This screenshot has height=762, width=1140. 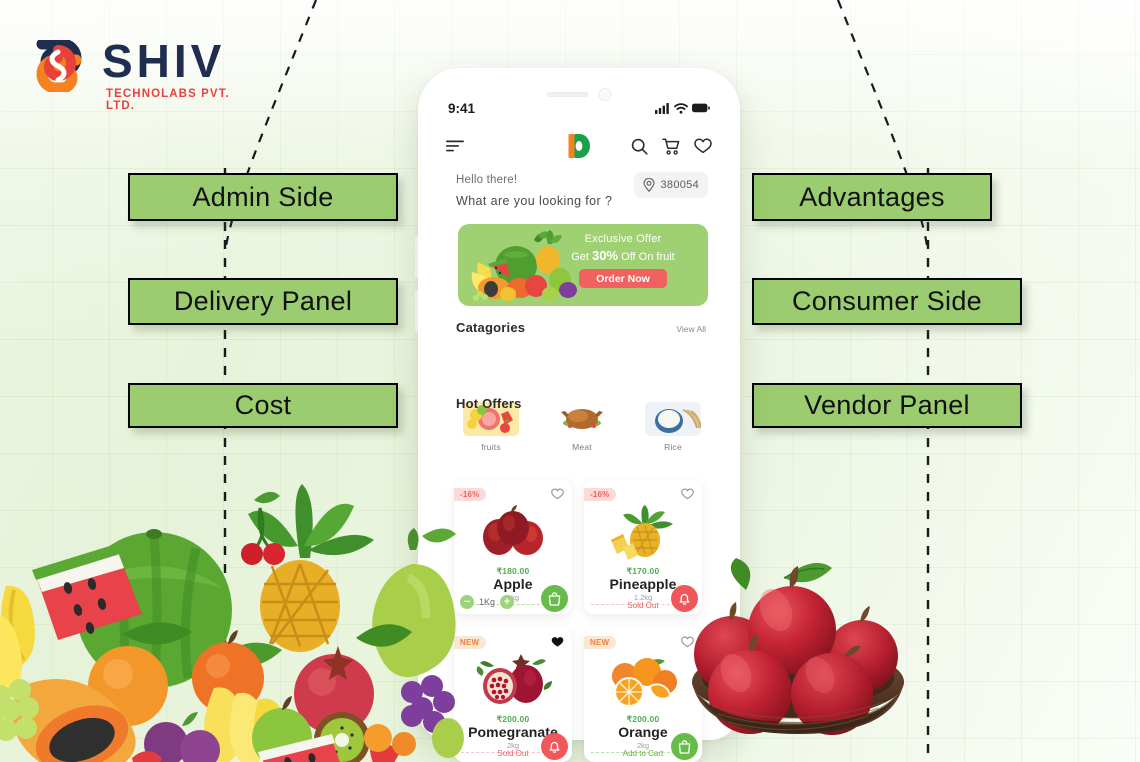 What do you see at coordinates (649, 185) in the screenshot?
I see `location-pin-icon` at bounding box center [649, 185].